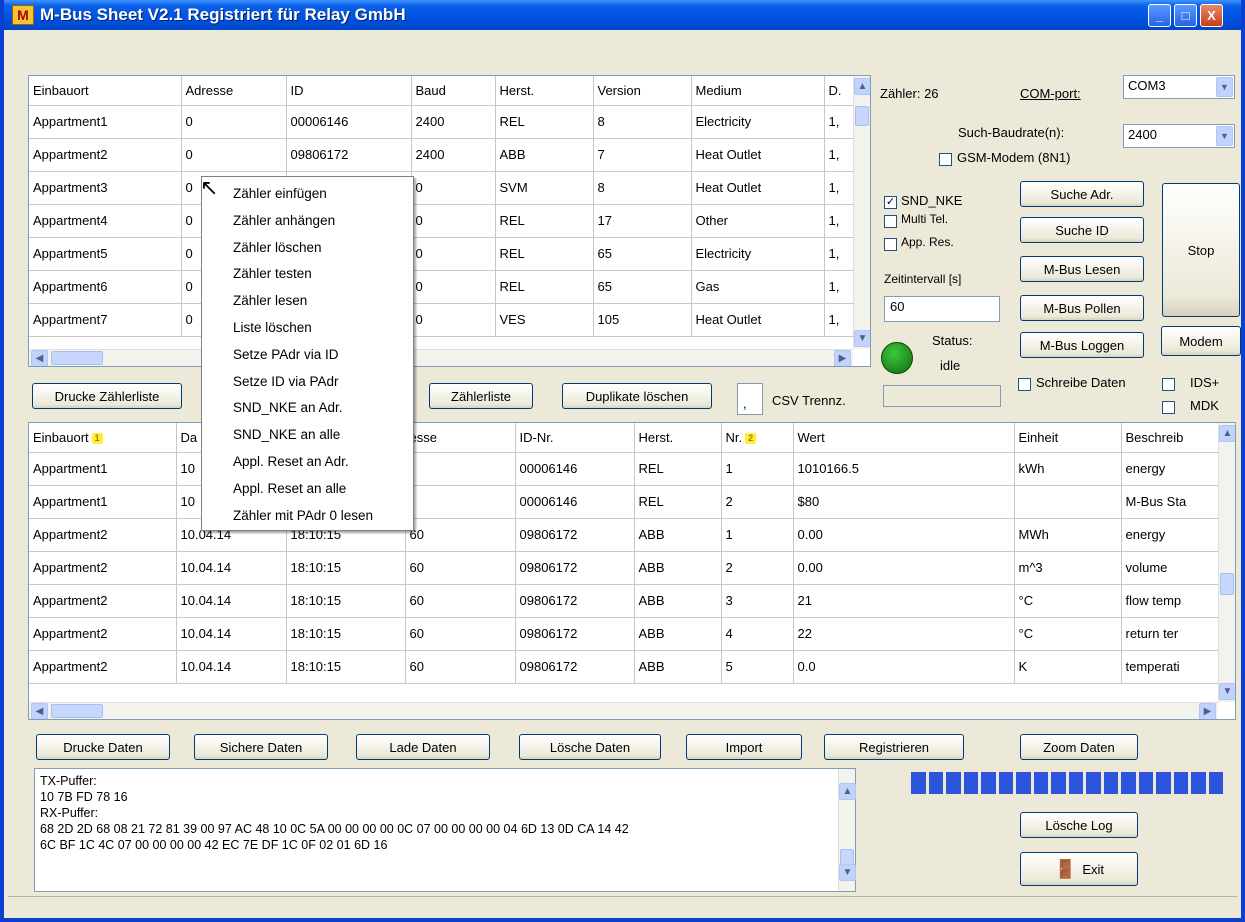 This screenshot has height=922, width=1245. What do you see at coordinates (105, 221) in the screenshot?
I see `meter-cell: Appartment4` at bounding box center [105, 221].